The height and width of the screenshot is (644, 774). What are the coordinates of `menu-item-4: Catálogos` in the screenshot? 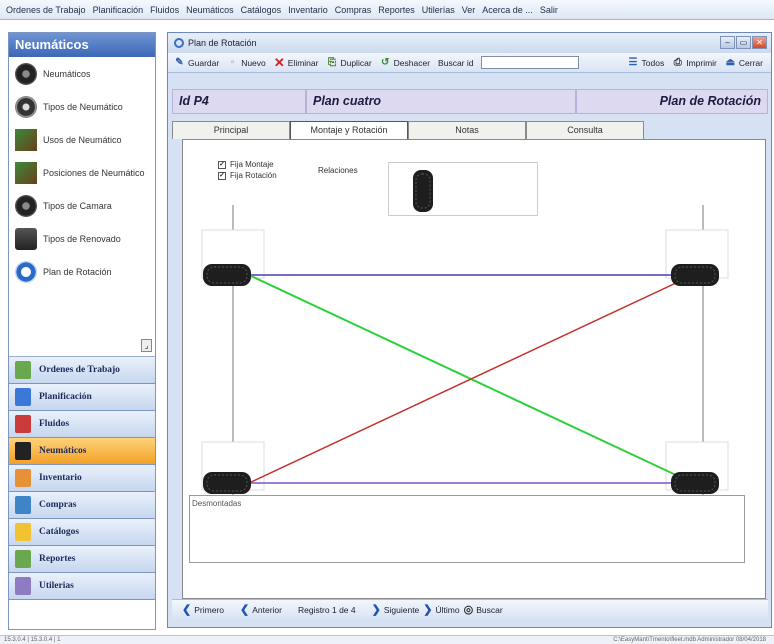 It's located at (261, 10).